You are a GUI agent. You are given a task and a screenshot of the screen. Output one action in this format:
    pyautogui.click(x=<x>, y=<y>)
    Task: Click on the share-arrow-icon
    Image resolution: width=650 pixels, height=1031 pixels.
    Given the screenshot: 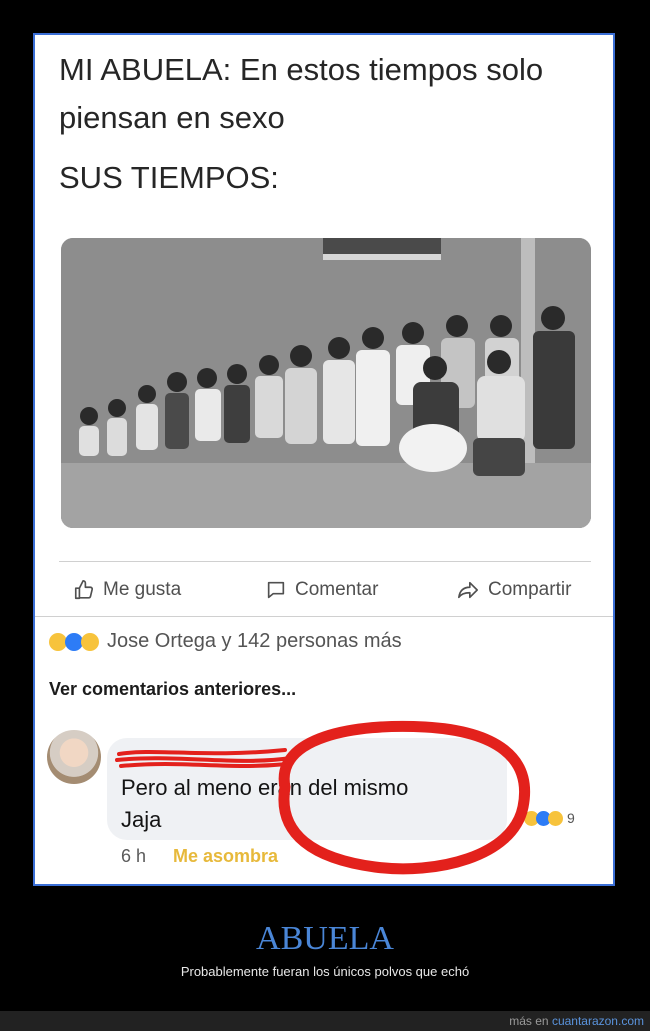 What is the action you would take?
    pyautogui.click(x=468, y=590)
    